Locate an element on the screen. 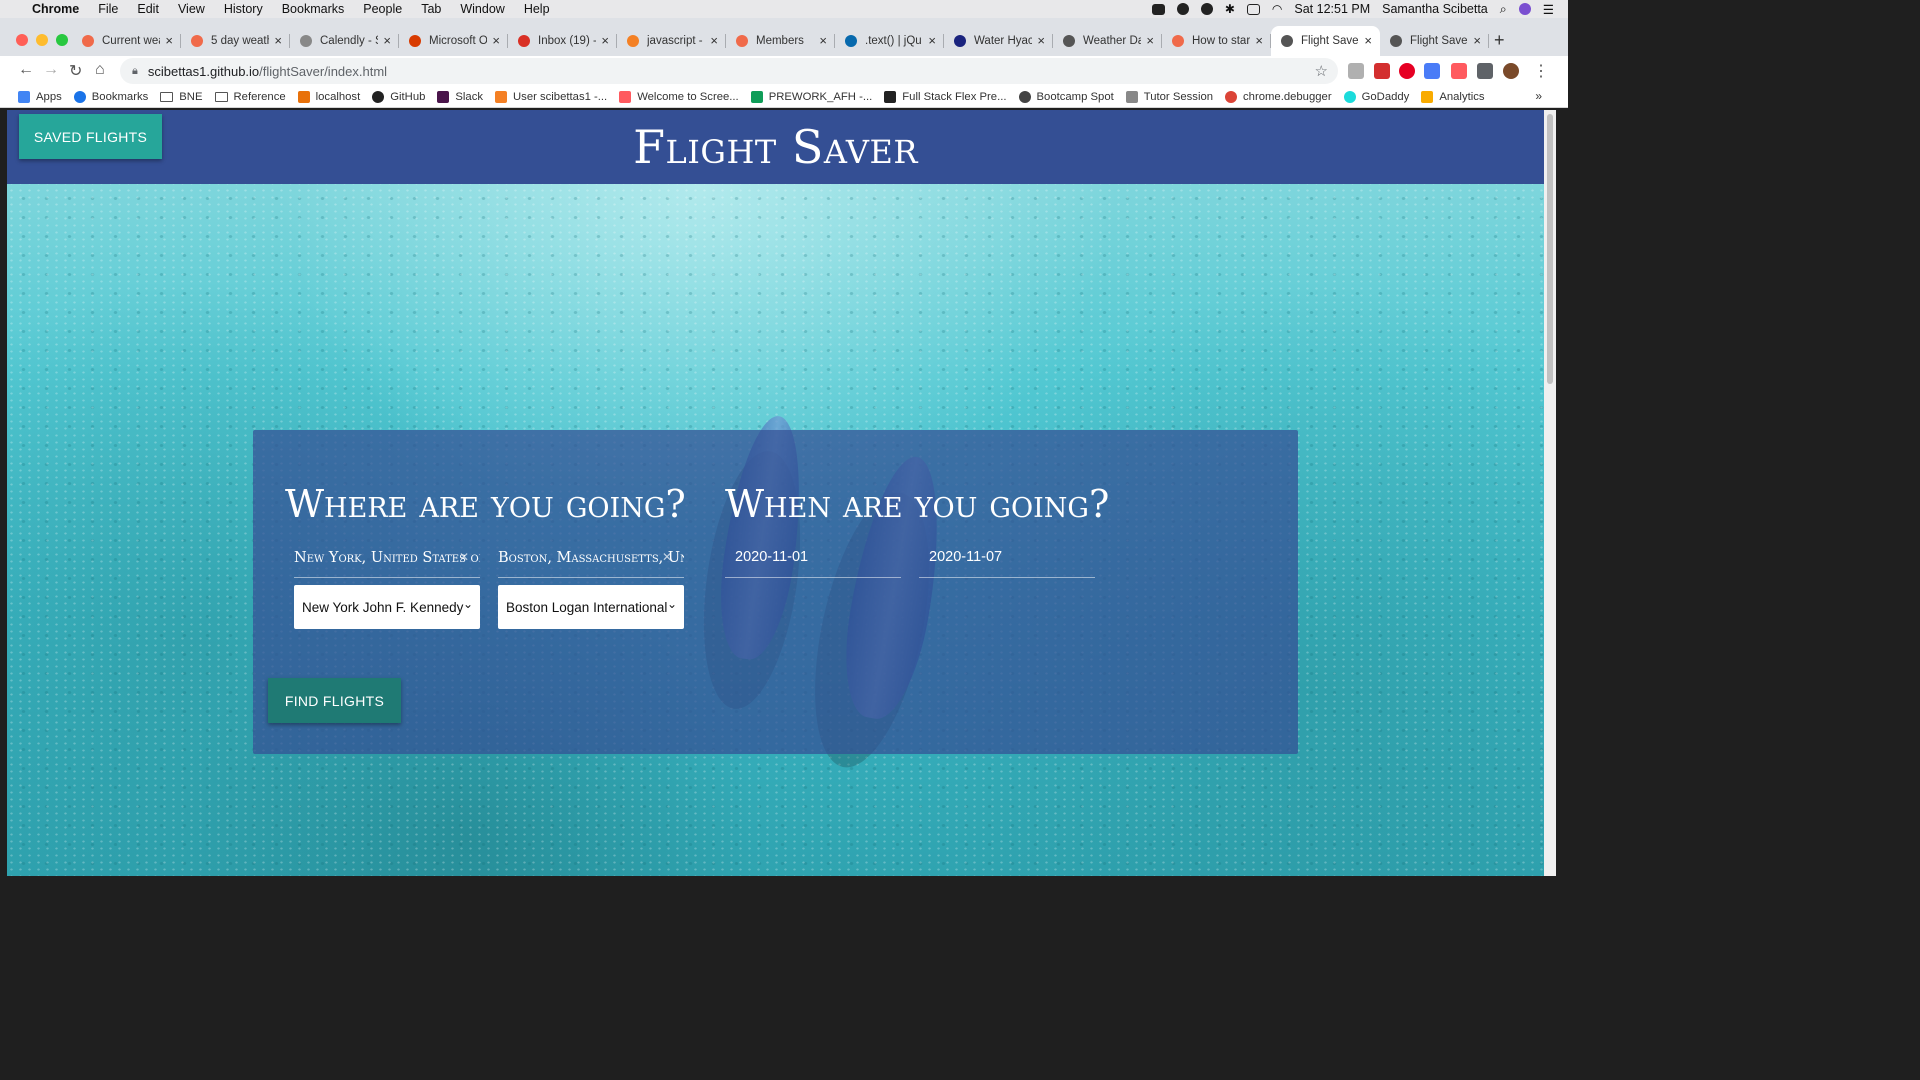 The height and width of the screenshot is (1080, 1920). menu-history: History is located at coordinates (243, 9).